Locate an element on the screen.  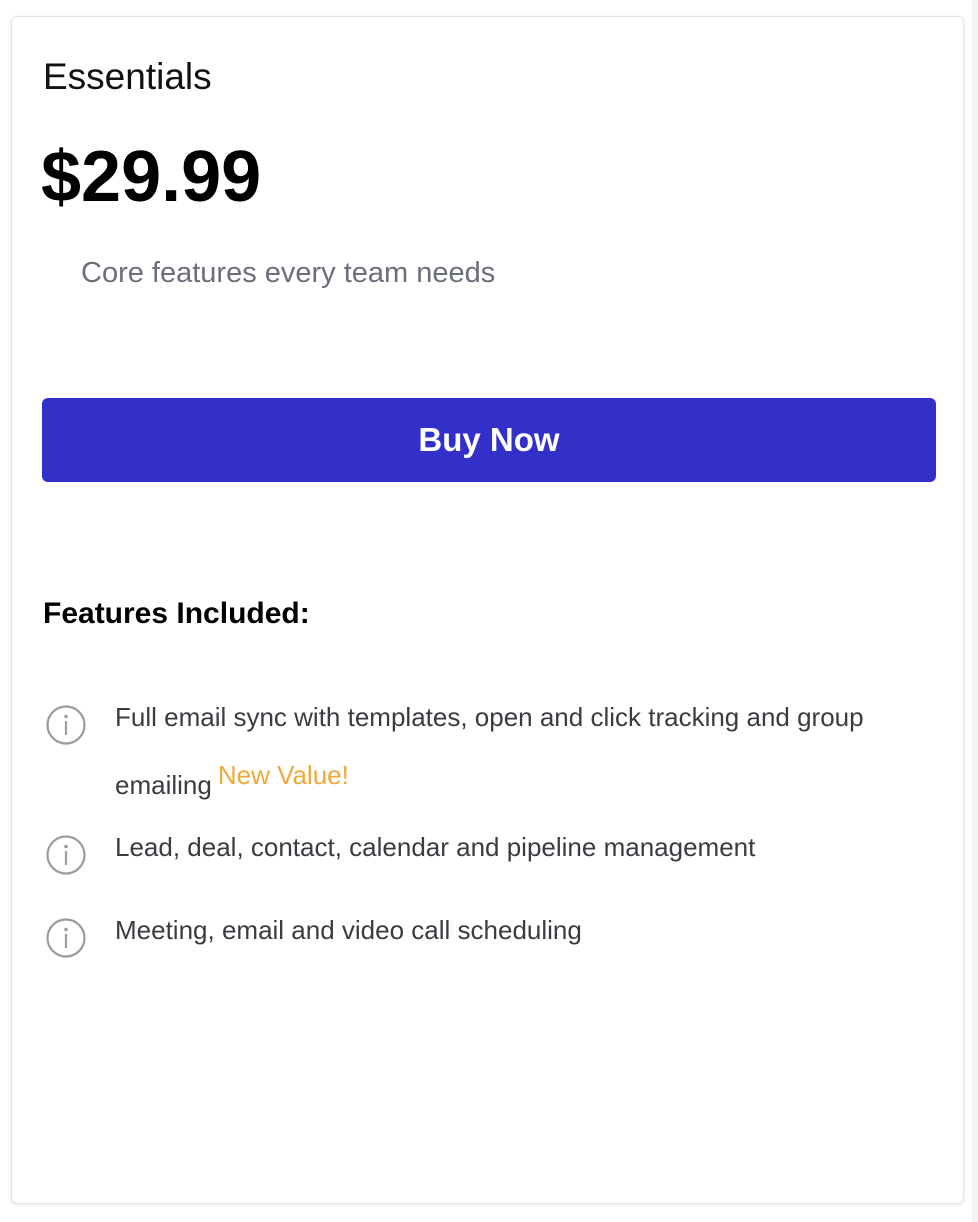
plan-price: $29.99 is located at coordinates (151, 177).